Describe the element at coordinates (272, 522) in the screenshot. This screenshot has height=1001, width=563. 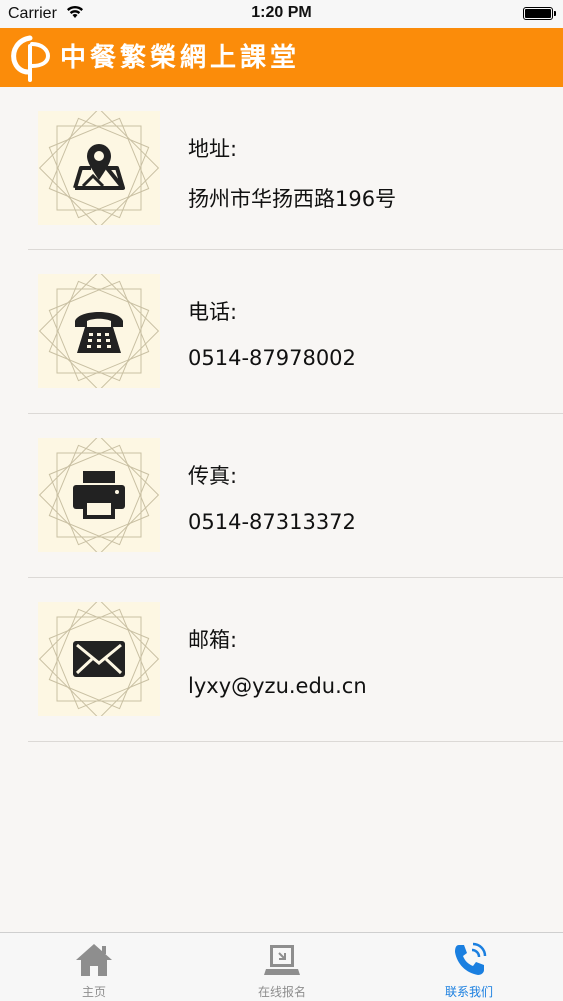
I see `fax-value: 0514-87313372` at that location.